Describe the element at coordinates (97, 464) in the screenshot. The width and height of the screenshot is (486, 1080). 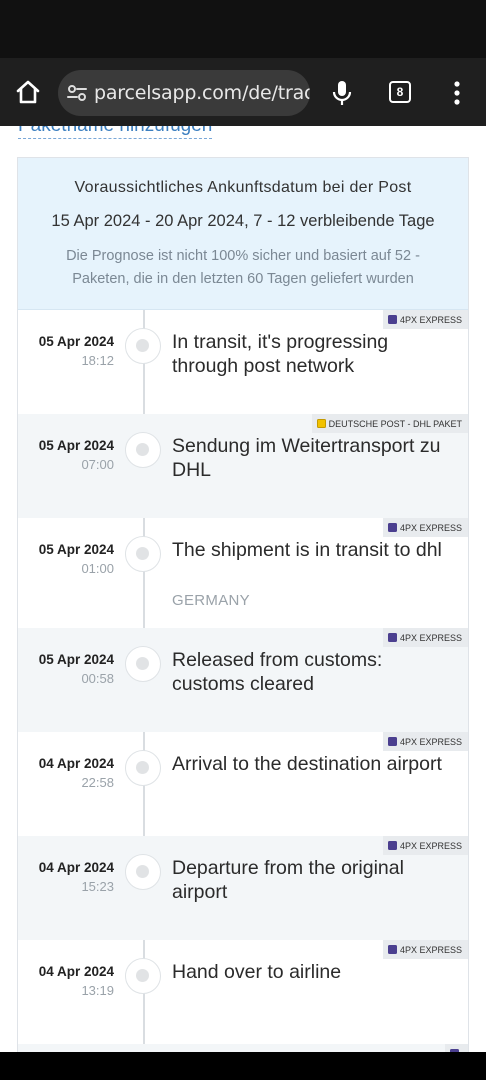
I see `event-time: 07:00` at that location.